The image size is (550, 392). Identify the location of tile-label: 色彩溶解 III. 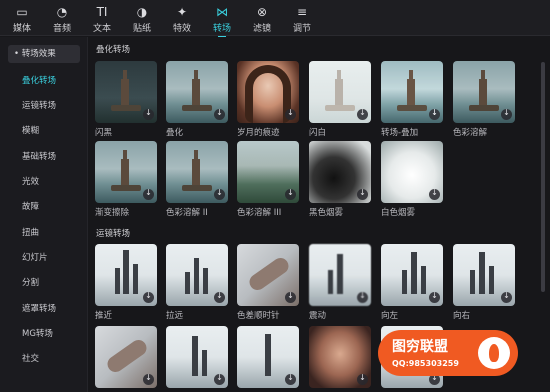
(259, 213).